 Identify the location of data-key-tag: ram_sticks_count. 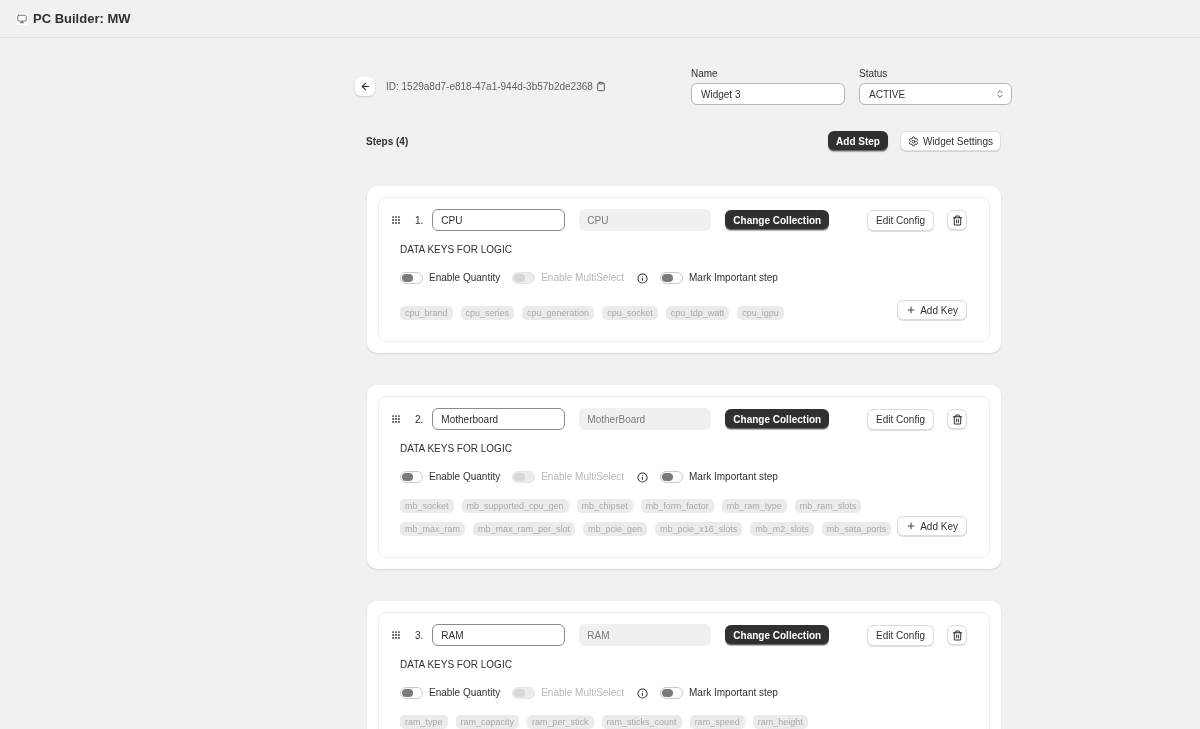
(641, 722).